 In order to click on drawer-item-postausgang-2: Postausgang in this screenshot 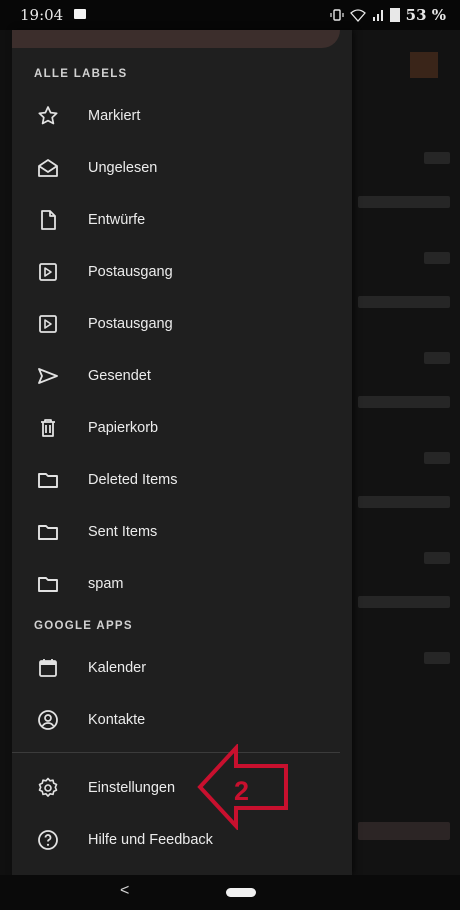, I will do `click(176, 324)`.